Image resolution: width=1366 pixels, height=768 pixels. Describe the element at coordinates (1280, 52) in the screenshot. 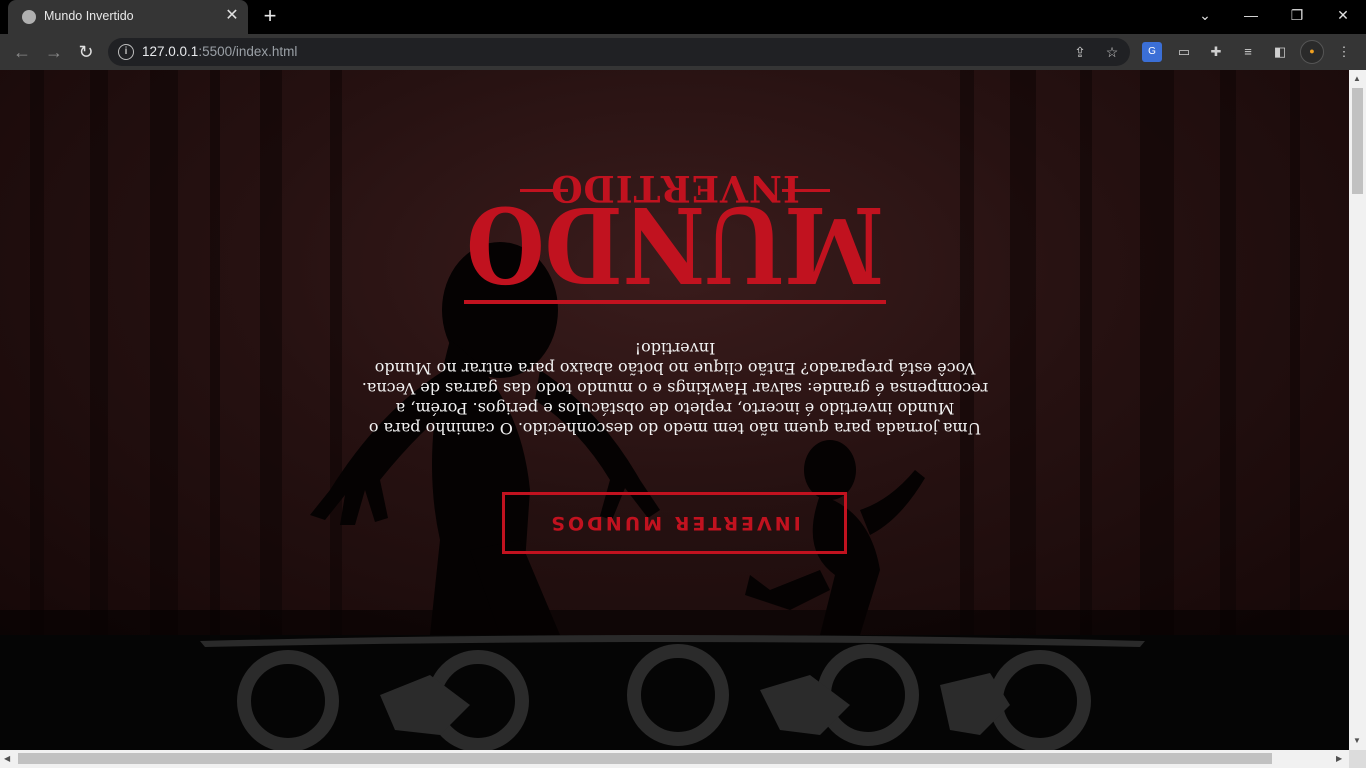

I see `side-panel-icon: ◧` at that location.